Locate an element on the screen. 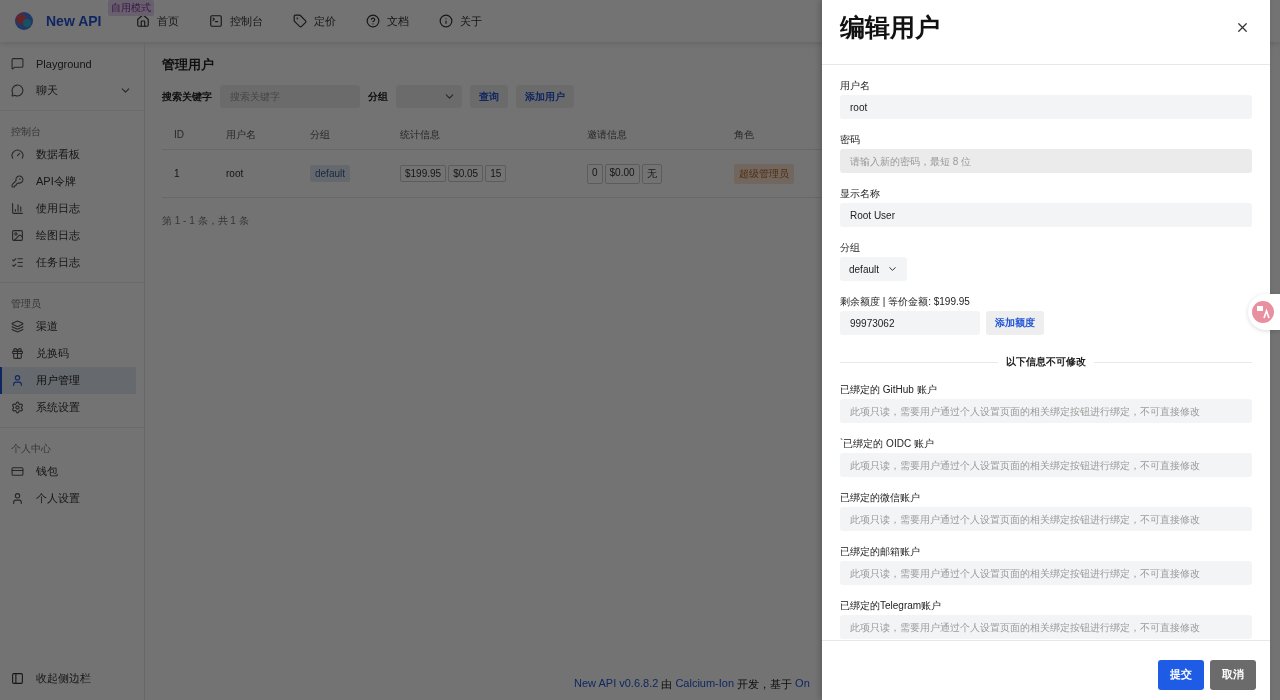 Image resolution: width=1280 pixels, height=700 pixels. footer-text: 开发，基于 is located at coordinates (765, 684).